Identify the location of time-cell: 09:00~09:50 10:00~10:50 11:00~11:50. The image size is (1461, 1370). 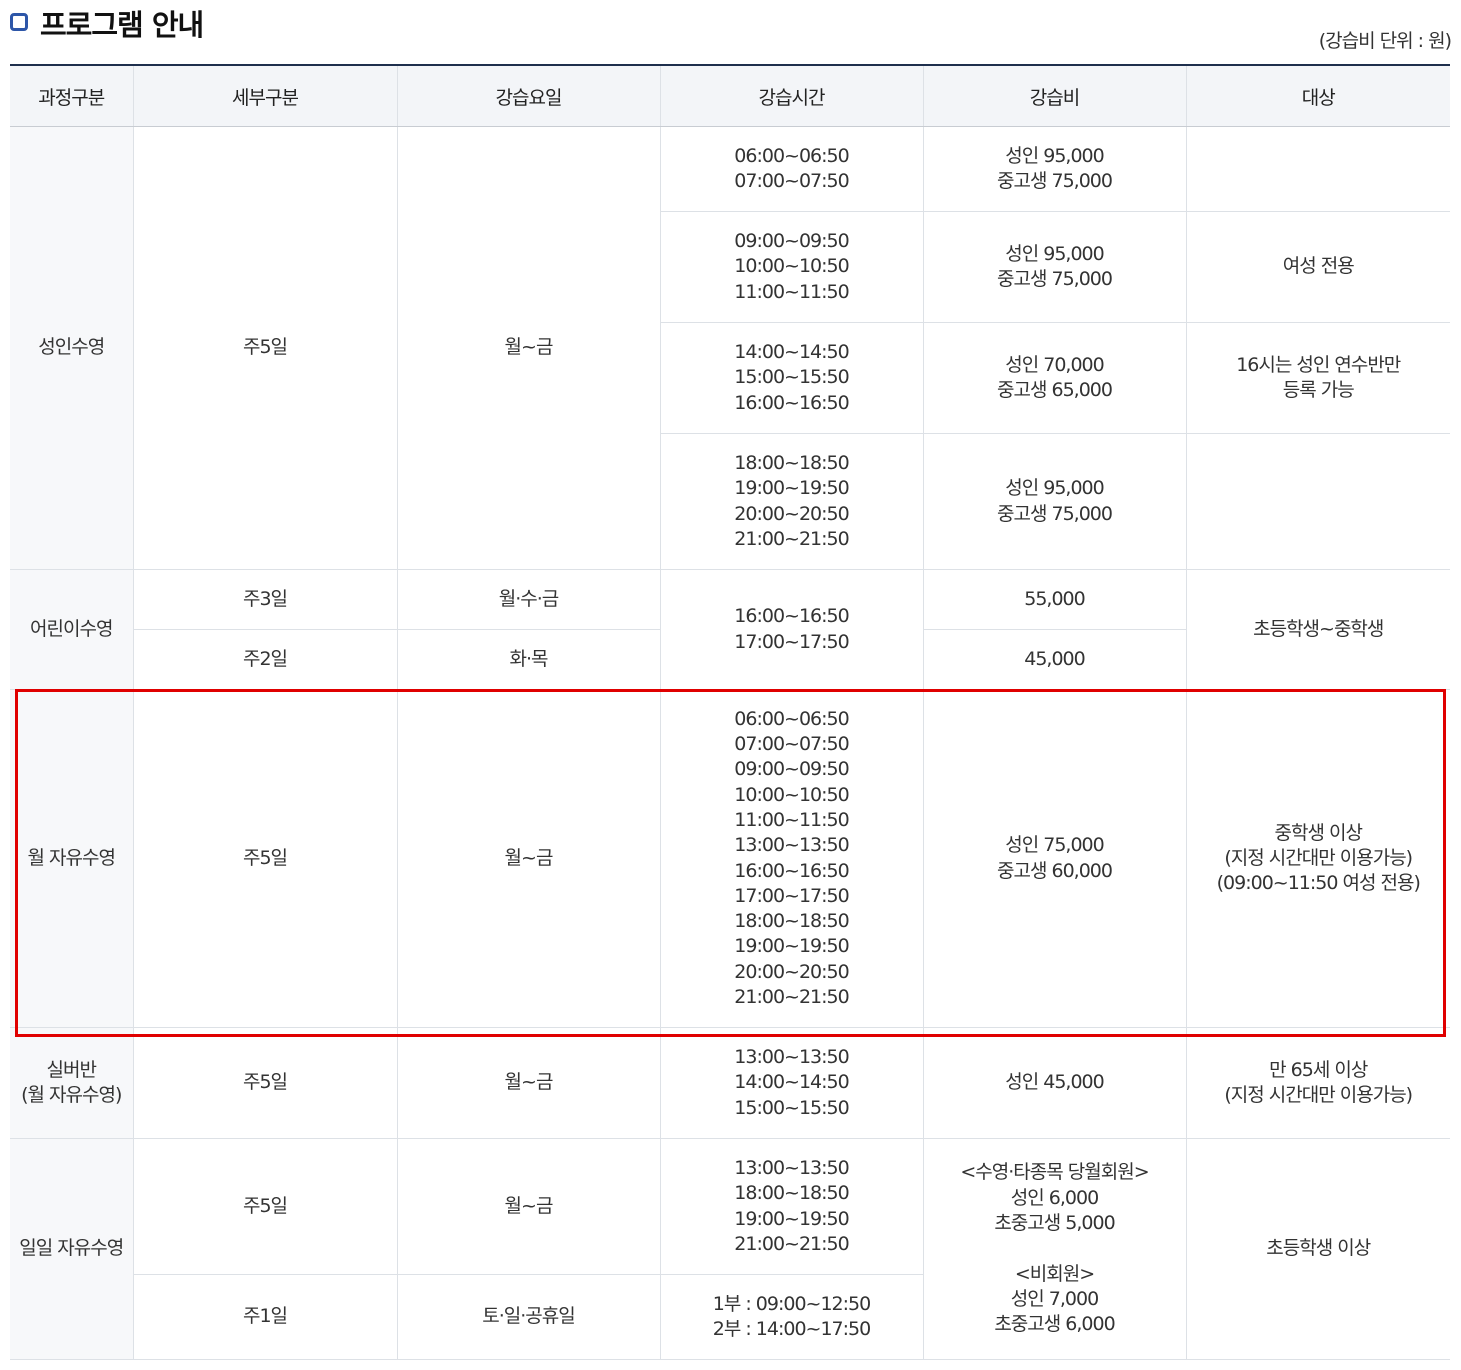
(791, 267).